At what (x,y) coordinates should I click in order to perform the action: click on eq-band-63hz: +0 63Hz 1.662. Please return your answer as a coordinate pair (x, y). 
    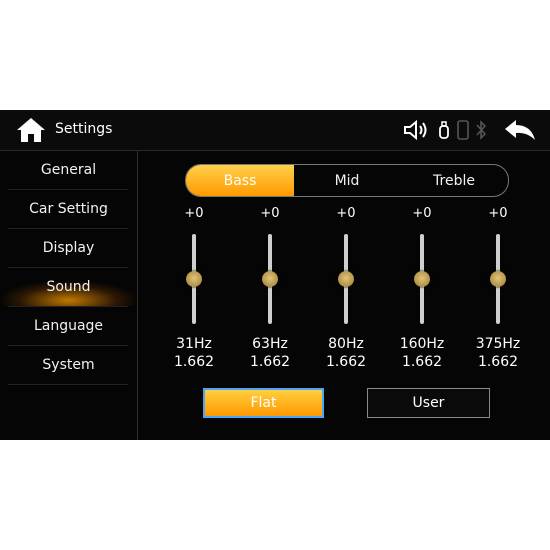
    Looking at the image, I should click on (270, 291).